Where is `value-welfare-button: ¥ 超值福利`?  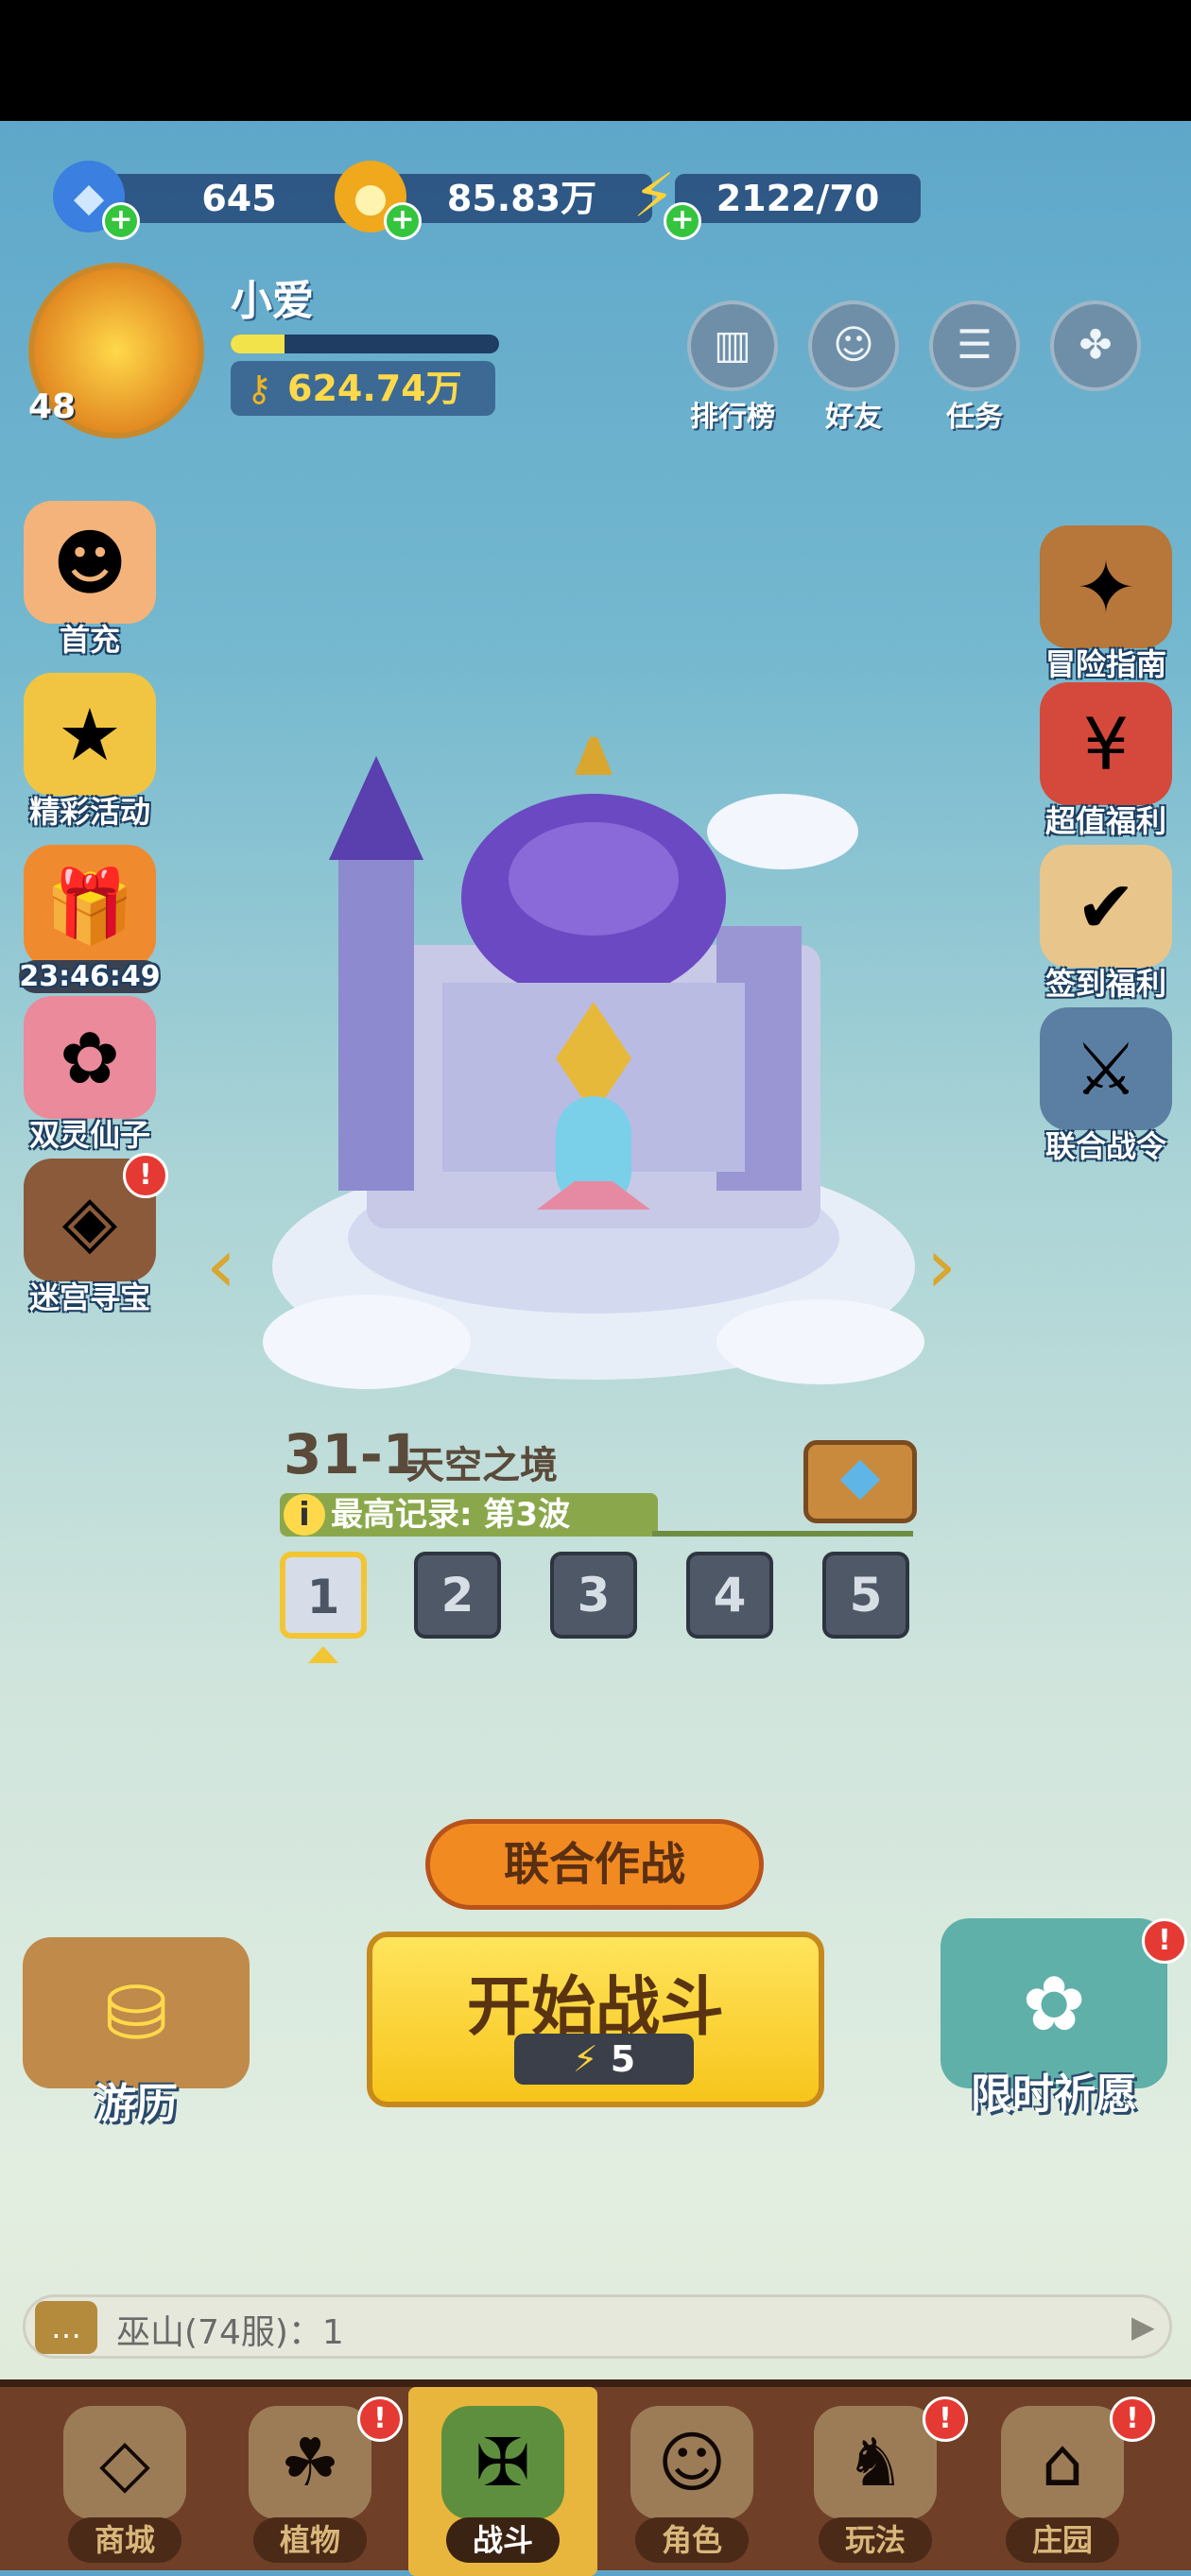 value-welfare-button: ¥ 超值福利 is located at coordinates (1106, 761).